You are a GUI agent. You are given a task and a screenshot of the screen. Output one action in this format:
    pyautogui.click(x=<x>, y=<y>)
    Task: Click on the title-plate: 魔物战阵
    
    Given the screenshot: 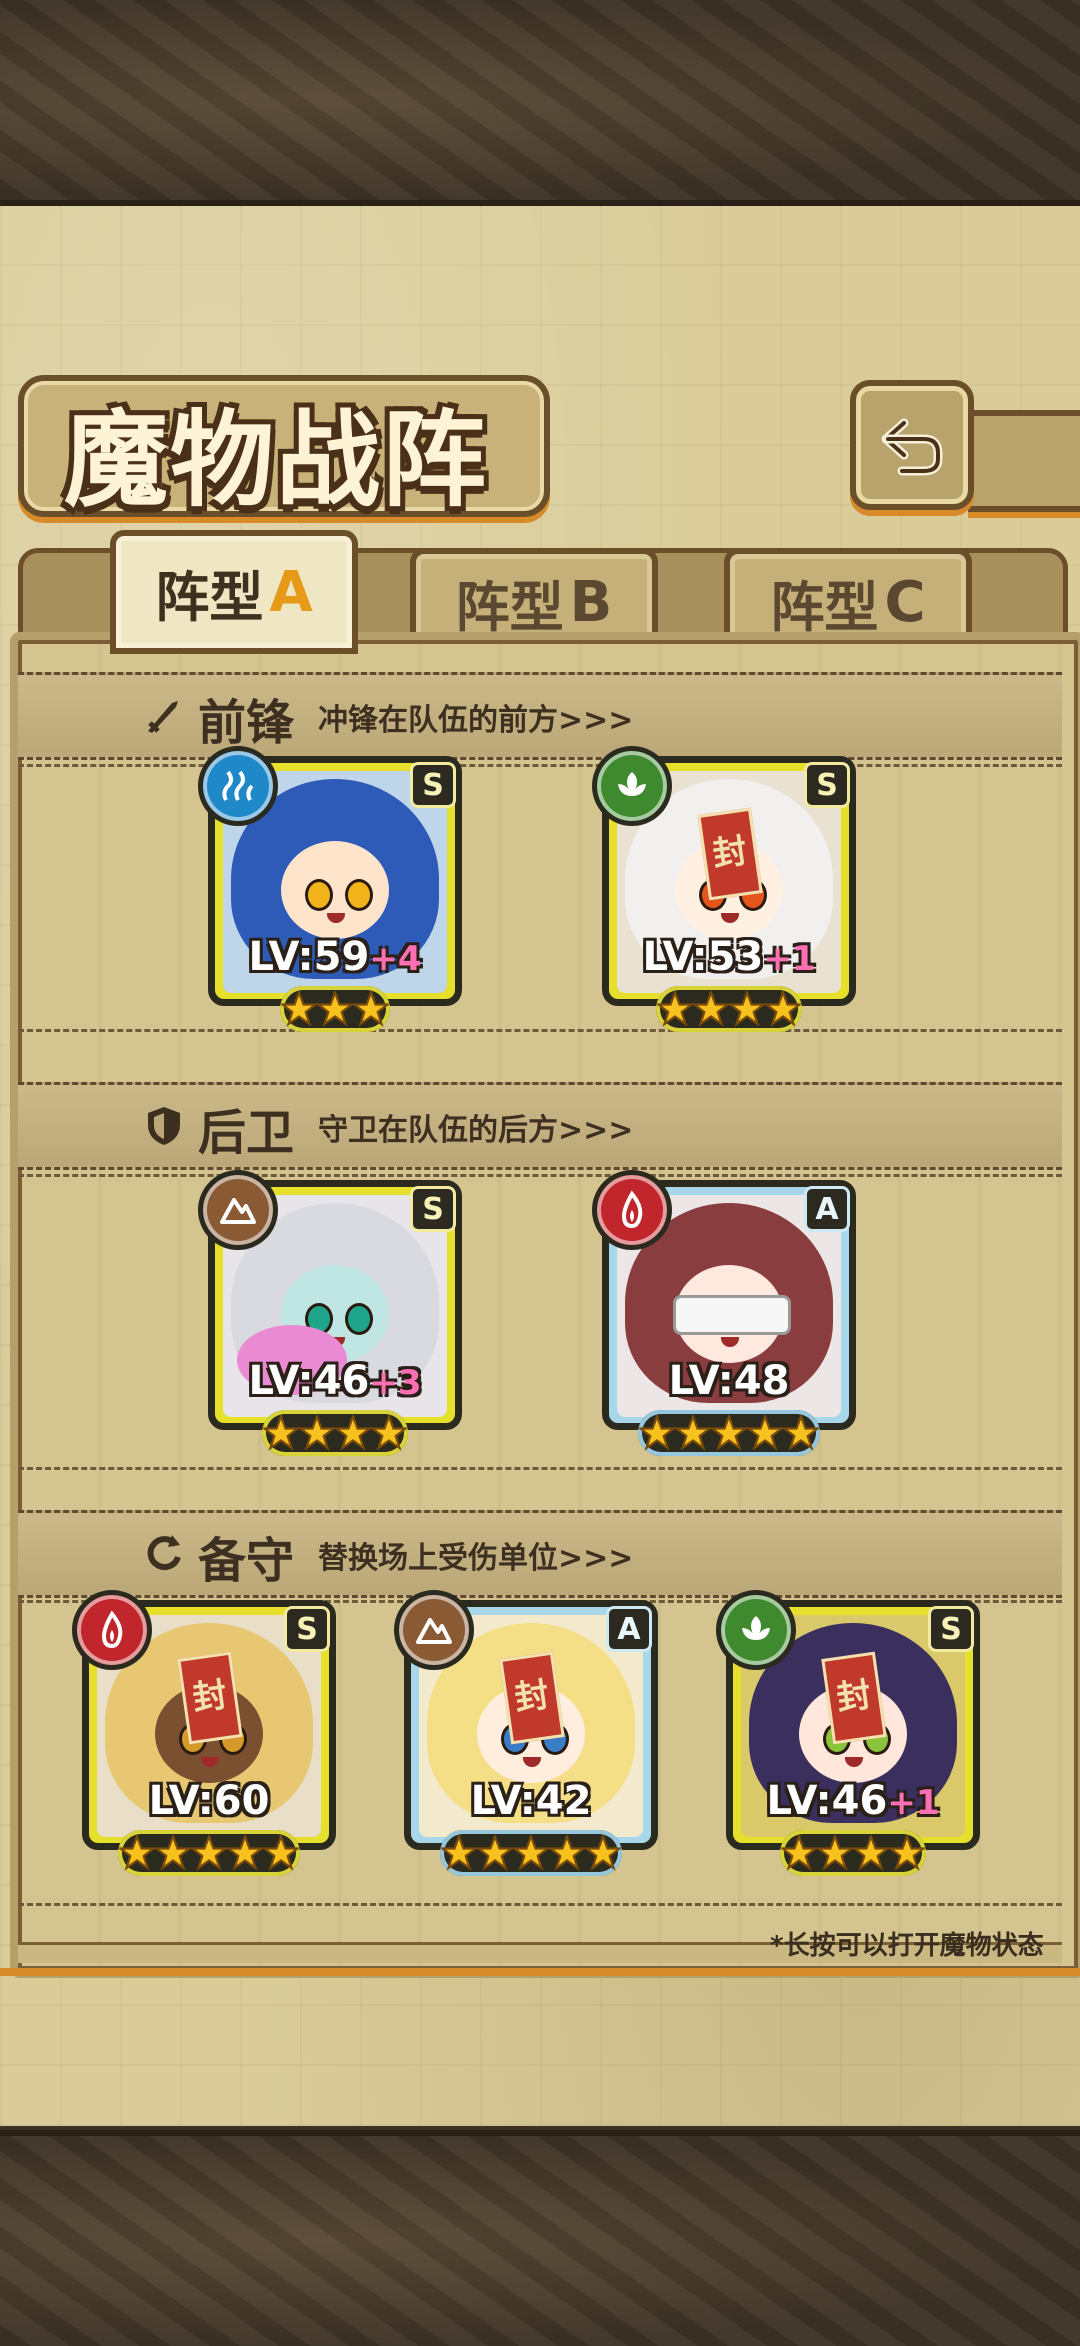 What is the action you would take?
    pyautogui.click(x=284, y=448)
    